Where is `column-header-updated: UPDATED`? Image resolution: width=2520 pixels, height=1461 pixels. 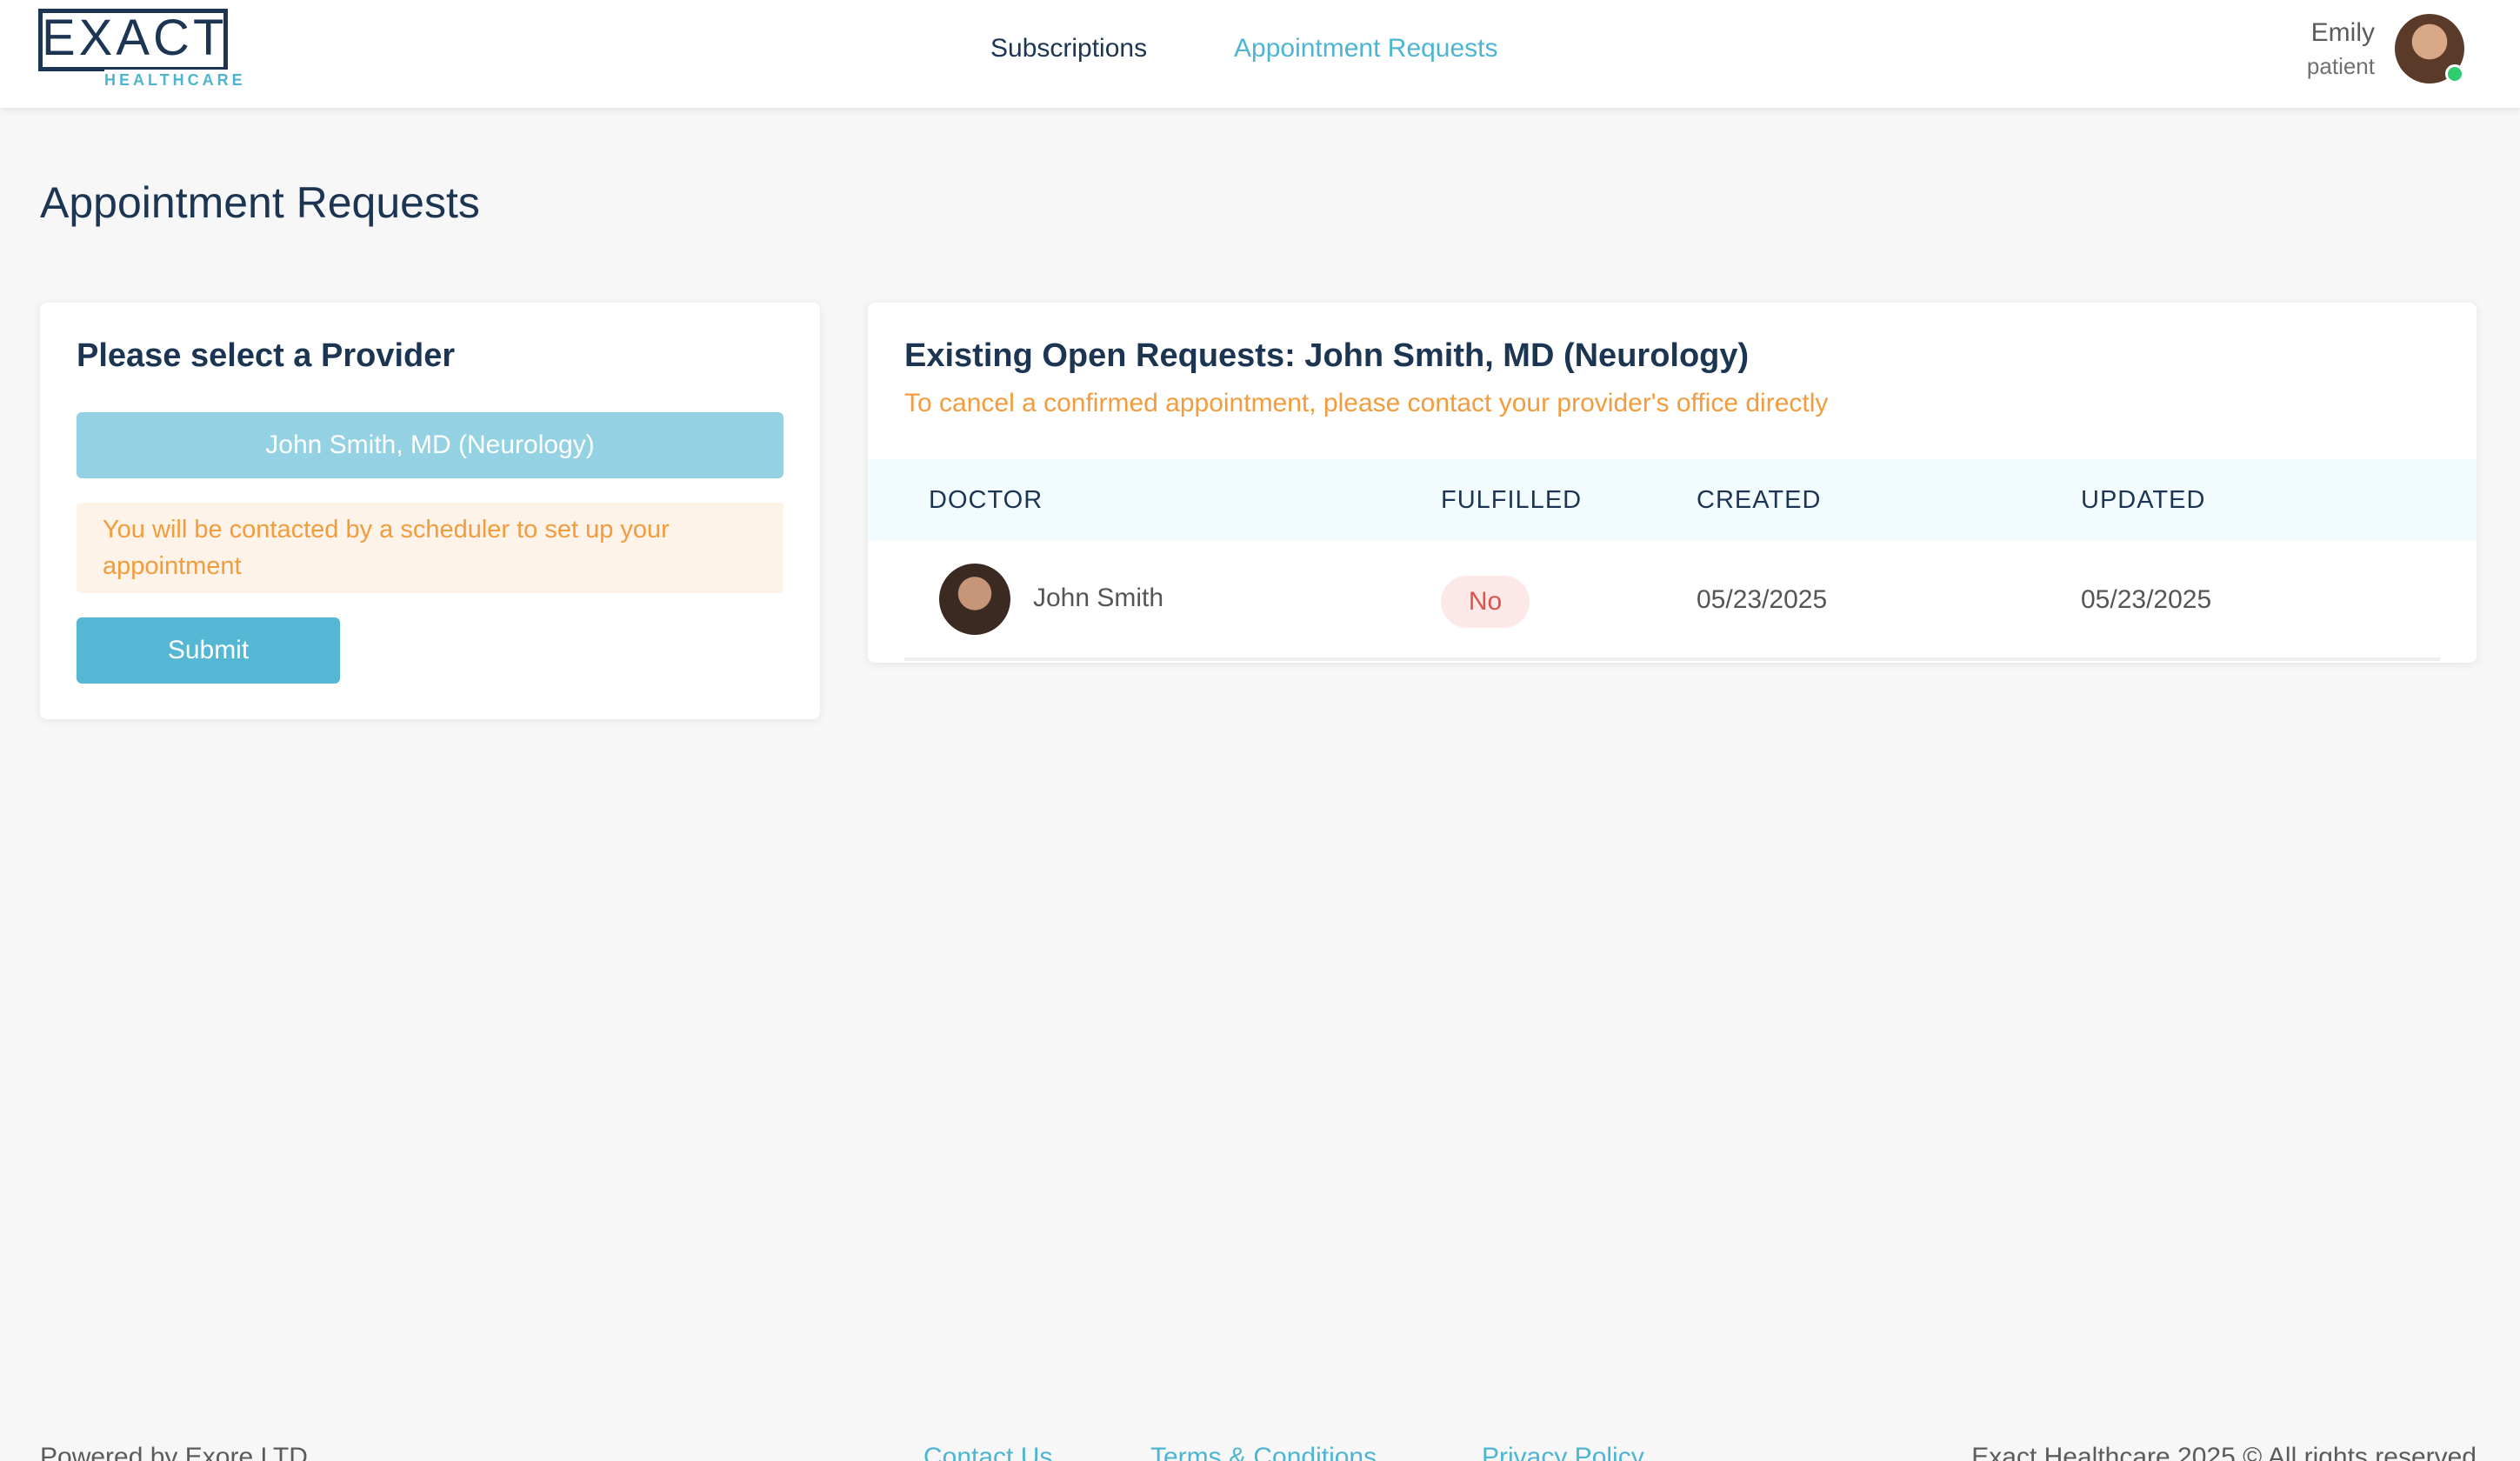 column-header-updated: UPDATED is located at coordinates (2143, 500).